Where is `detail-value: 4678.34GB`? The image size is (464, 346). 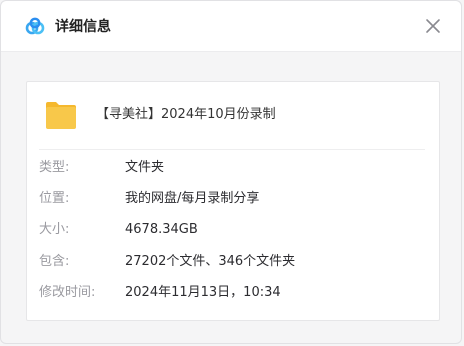
detail-value: 4678.34GB is located at coordinates (161, 229).